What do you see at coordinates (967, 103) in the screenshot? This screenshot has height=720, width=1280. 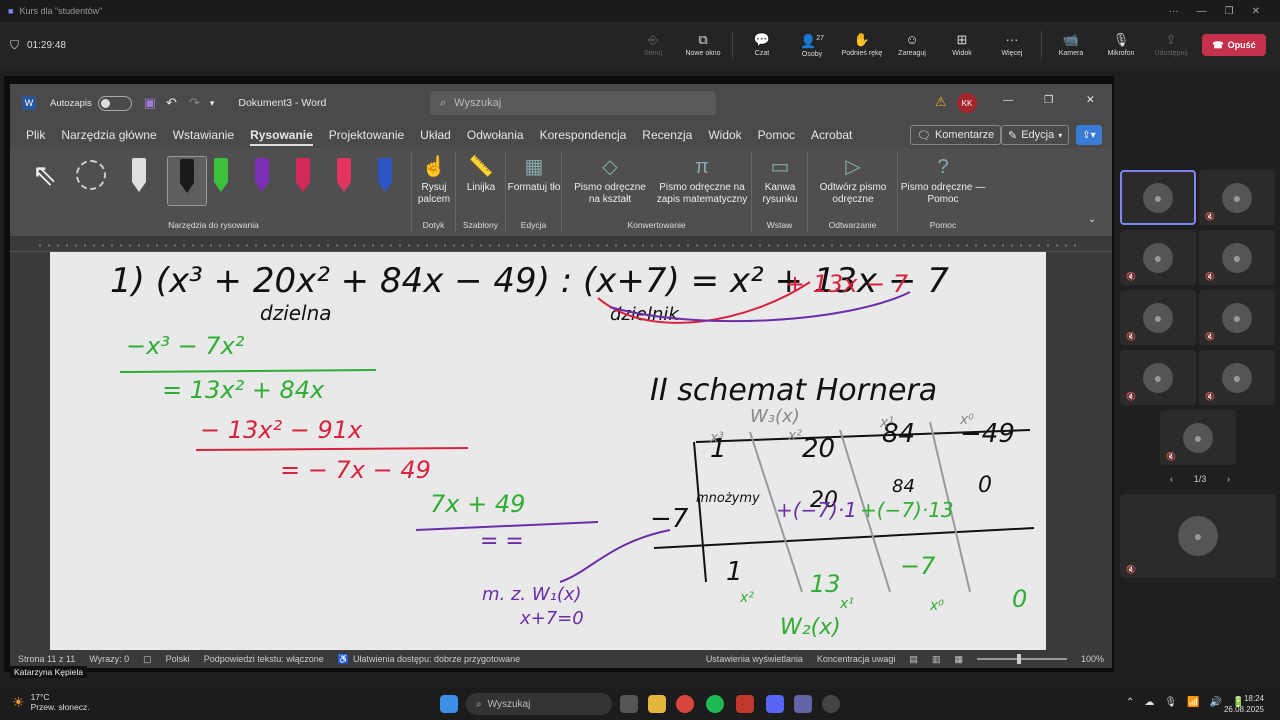 I see `avatar: KK` at bounding box center [967, 103].